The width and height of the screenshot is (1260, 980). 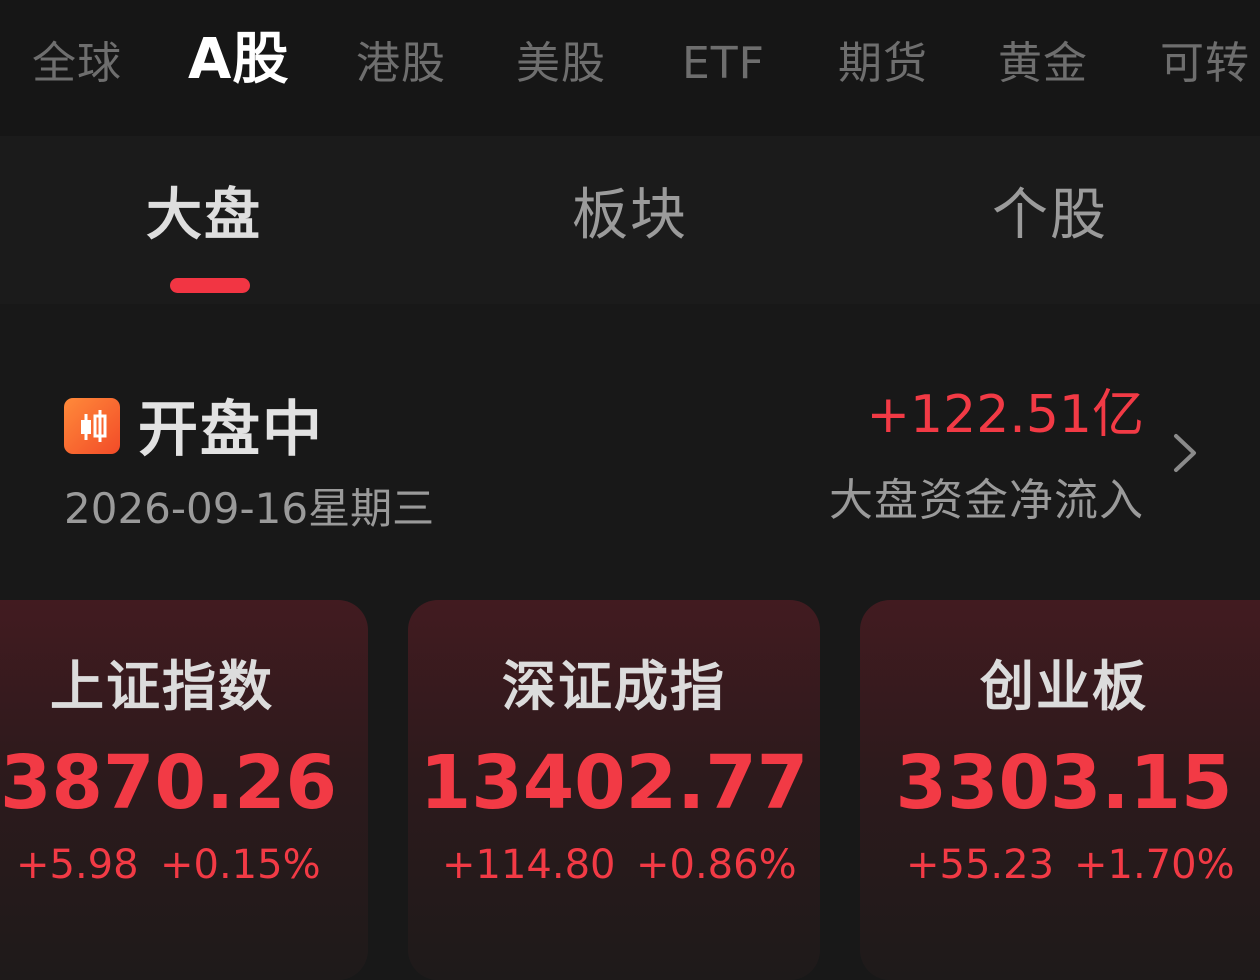 What do you see at coordinates (231, 430) in the screenshot?
I see `market-status: 开盘中` at bounding box center [231, 430].